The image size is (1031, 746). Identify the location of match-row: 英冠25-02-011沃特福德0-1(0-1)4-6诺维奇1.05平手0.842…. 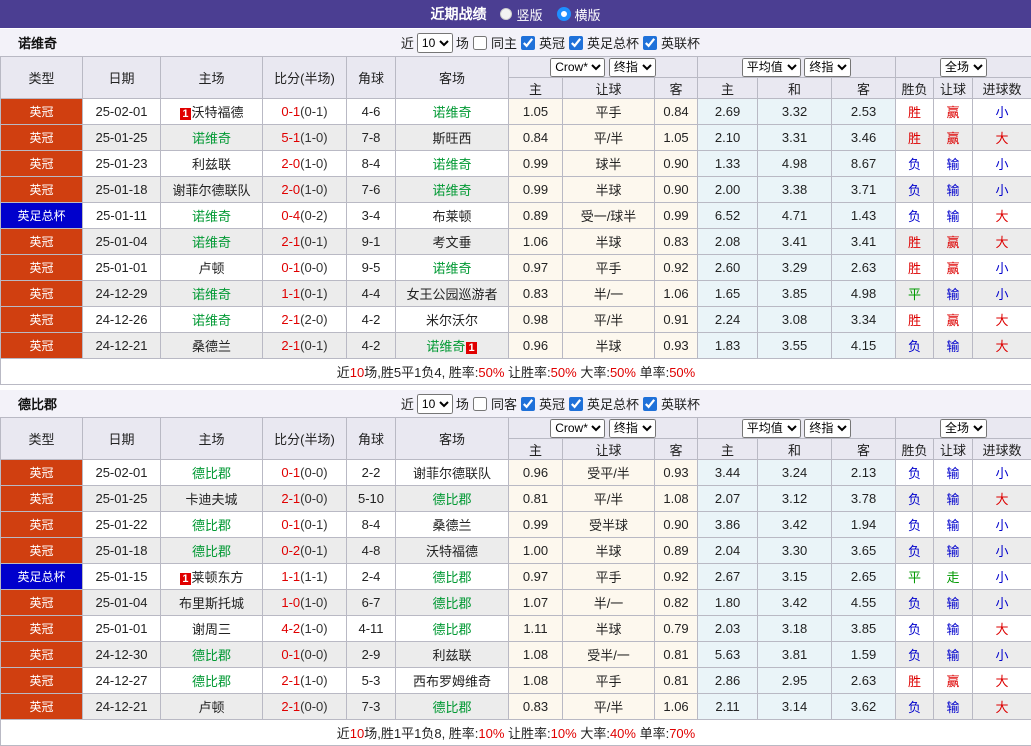
(516, 112).